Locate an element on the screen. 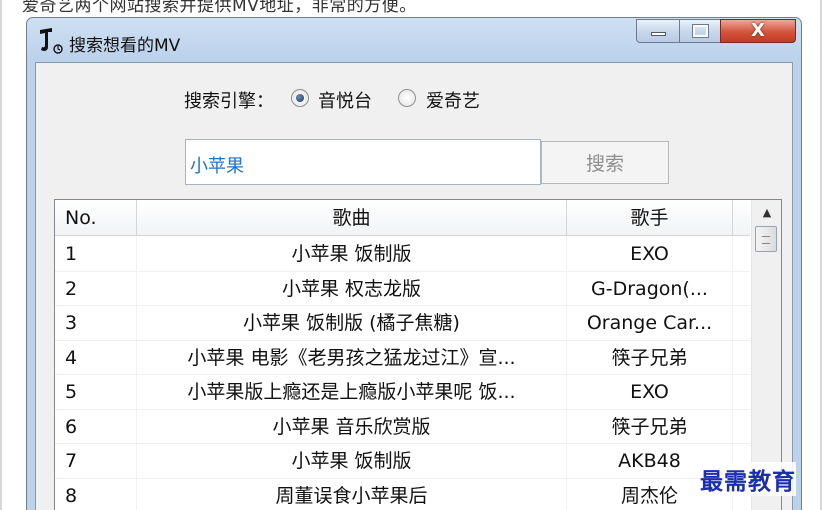 The width and height of the screenshot is (822, 510). app-icon is located at coordinates (51, 41).